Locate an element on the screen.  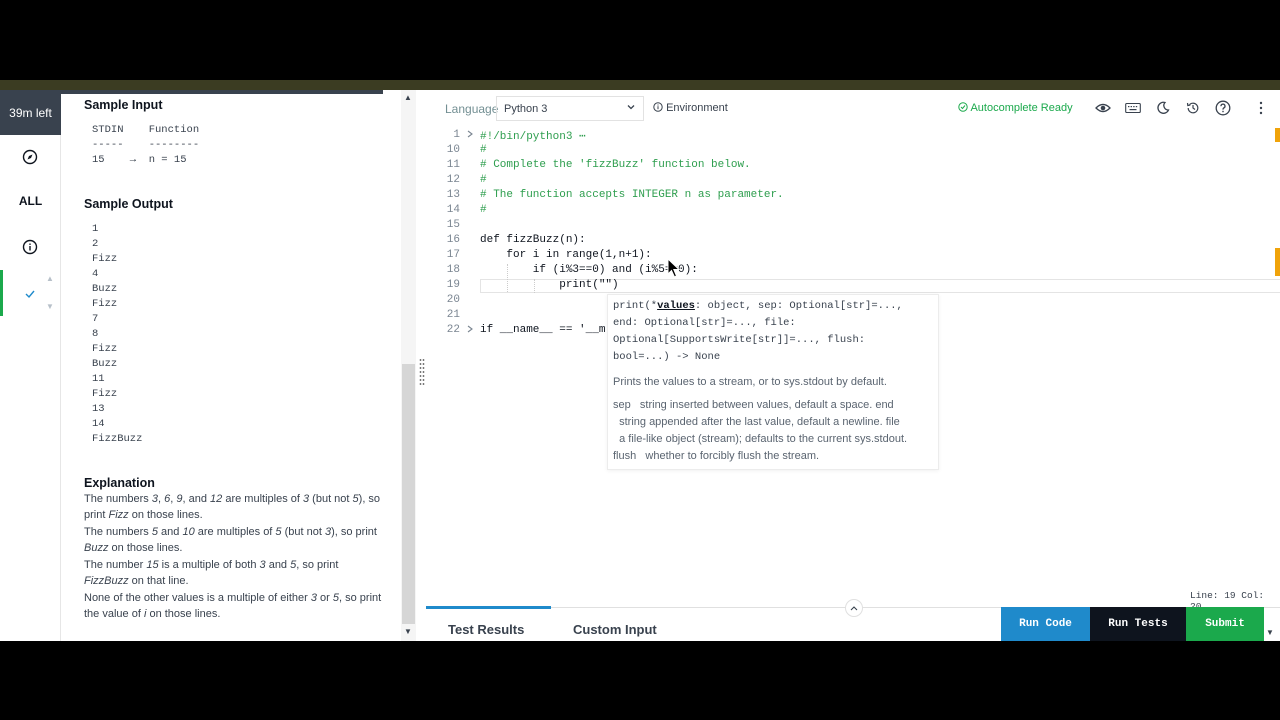
environment-label: Environment is located at coordinates (697, 108).